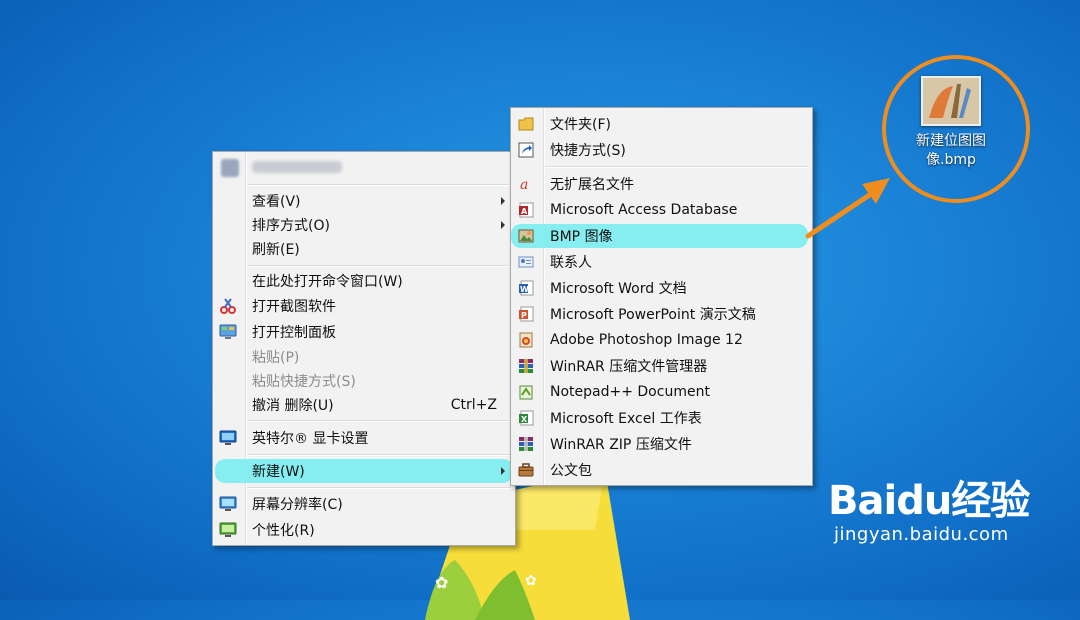 The height and width of the screenshot is (620, 1080). Describe the element at coordinates (526, 470) in the screenshot. I see `briefcase-icon` at that location.